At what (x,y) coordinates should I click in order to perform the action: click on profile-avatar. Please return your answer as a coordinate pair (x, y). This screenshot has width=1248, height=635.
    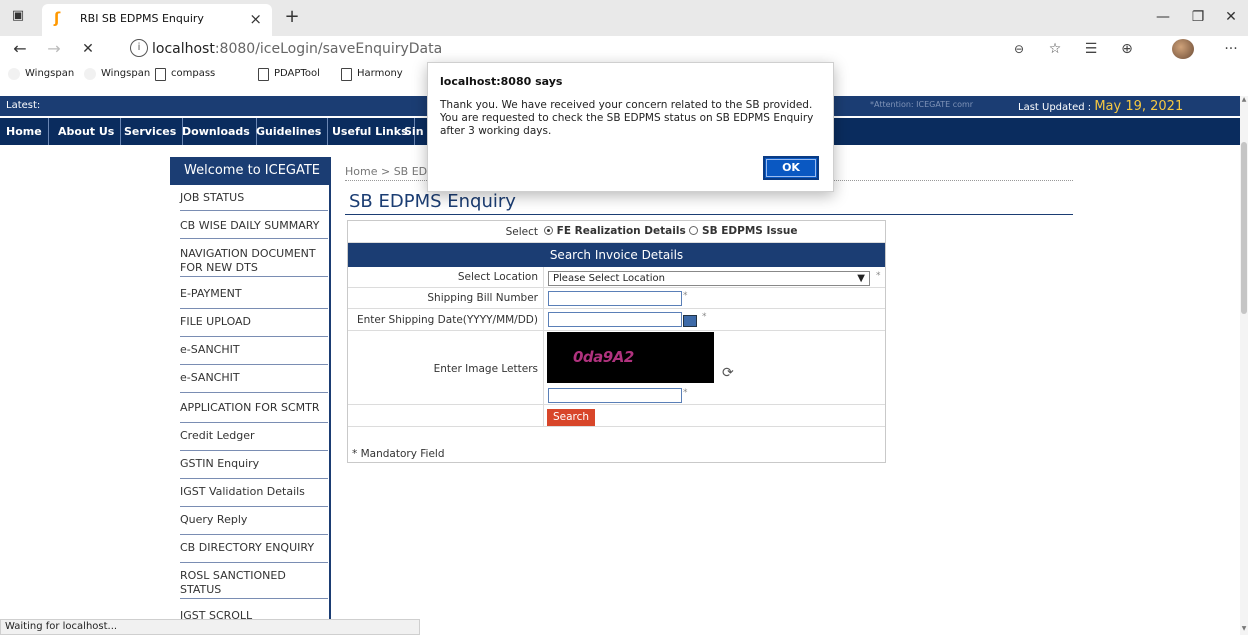
    Looking at the image, I should click on (1183, 49).